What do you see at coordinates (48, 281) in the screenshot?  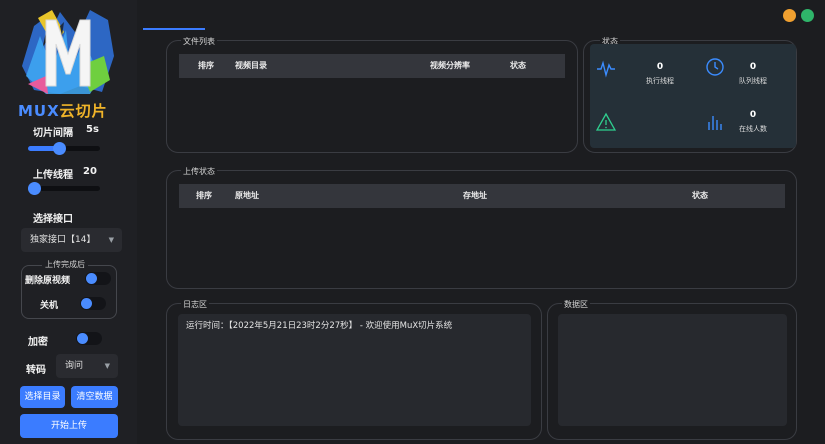 I see `delete-original-label: 删除原视频` at bounding box center [48, 281].